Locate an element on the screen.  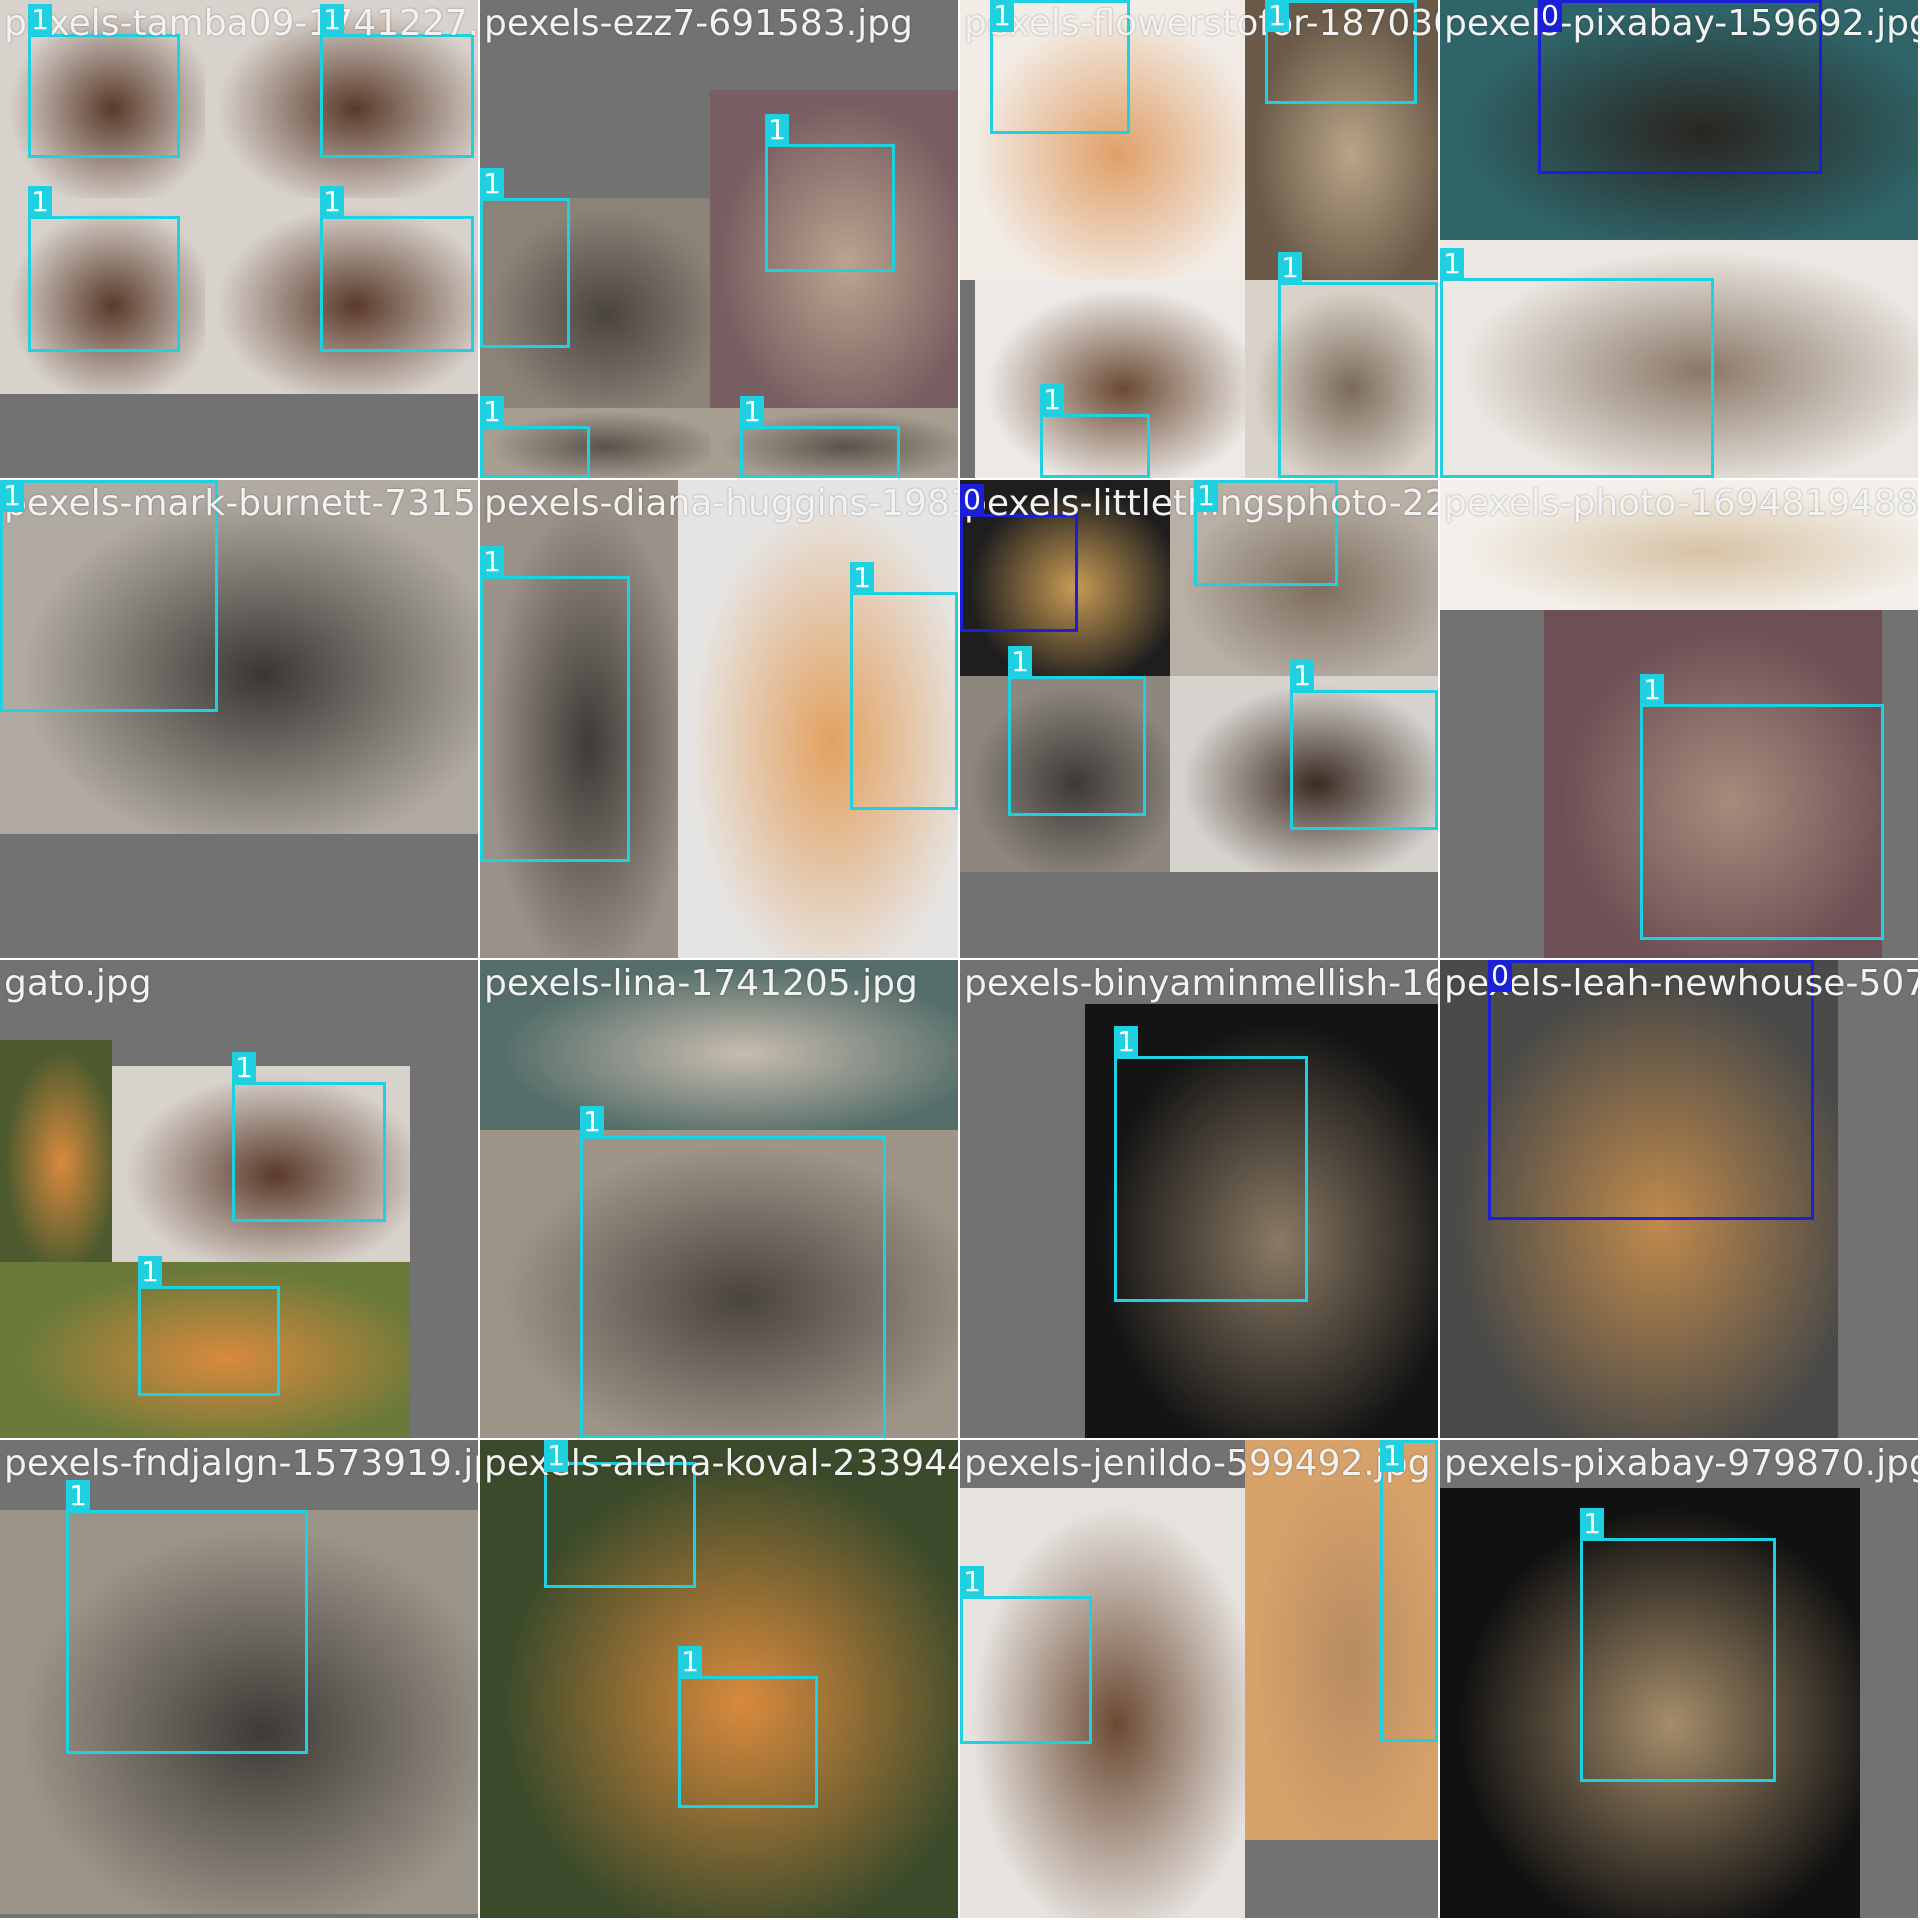
mosaic-cell: 1111pexels-flowerstofor-1870302.jpg is located at coordinates (1199, 239).